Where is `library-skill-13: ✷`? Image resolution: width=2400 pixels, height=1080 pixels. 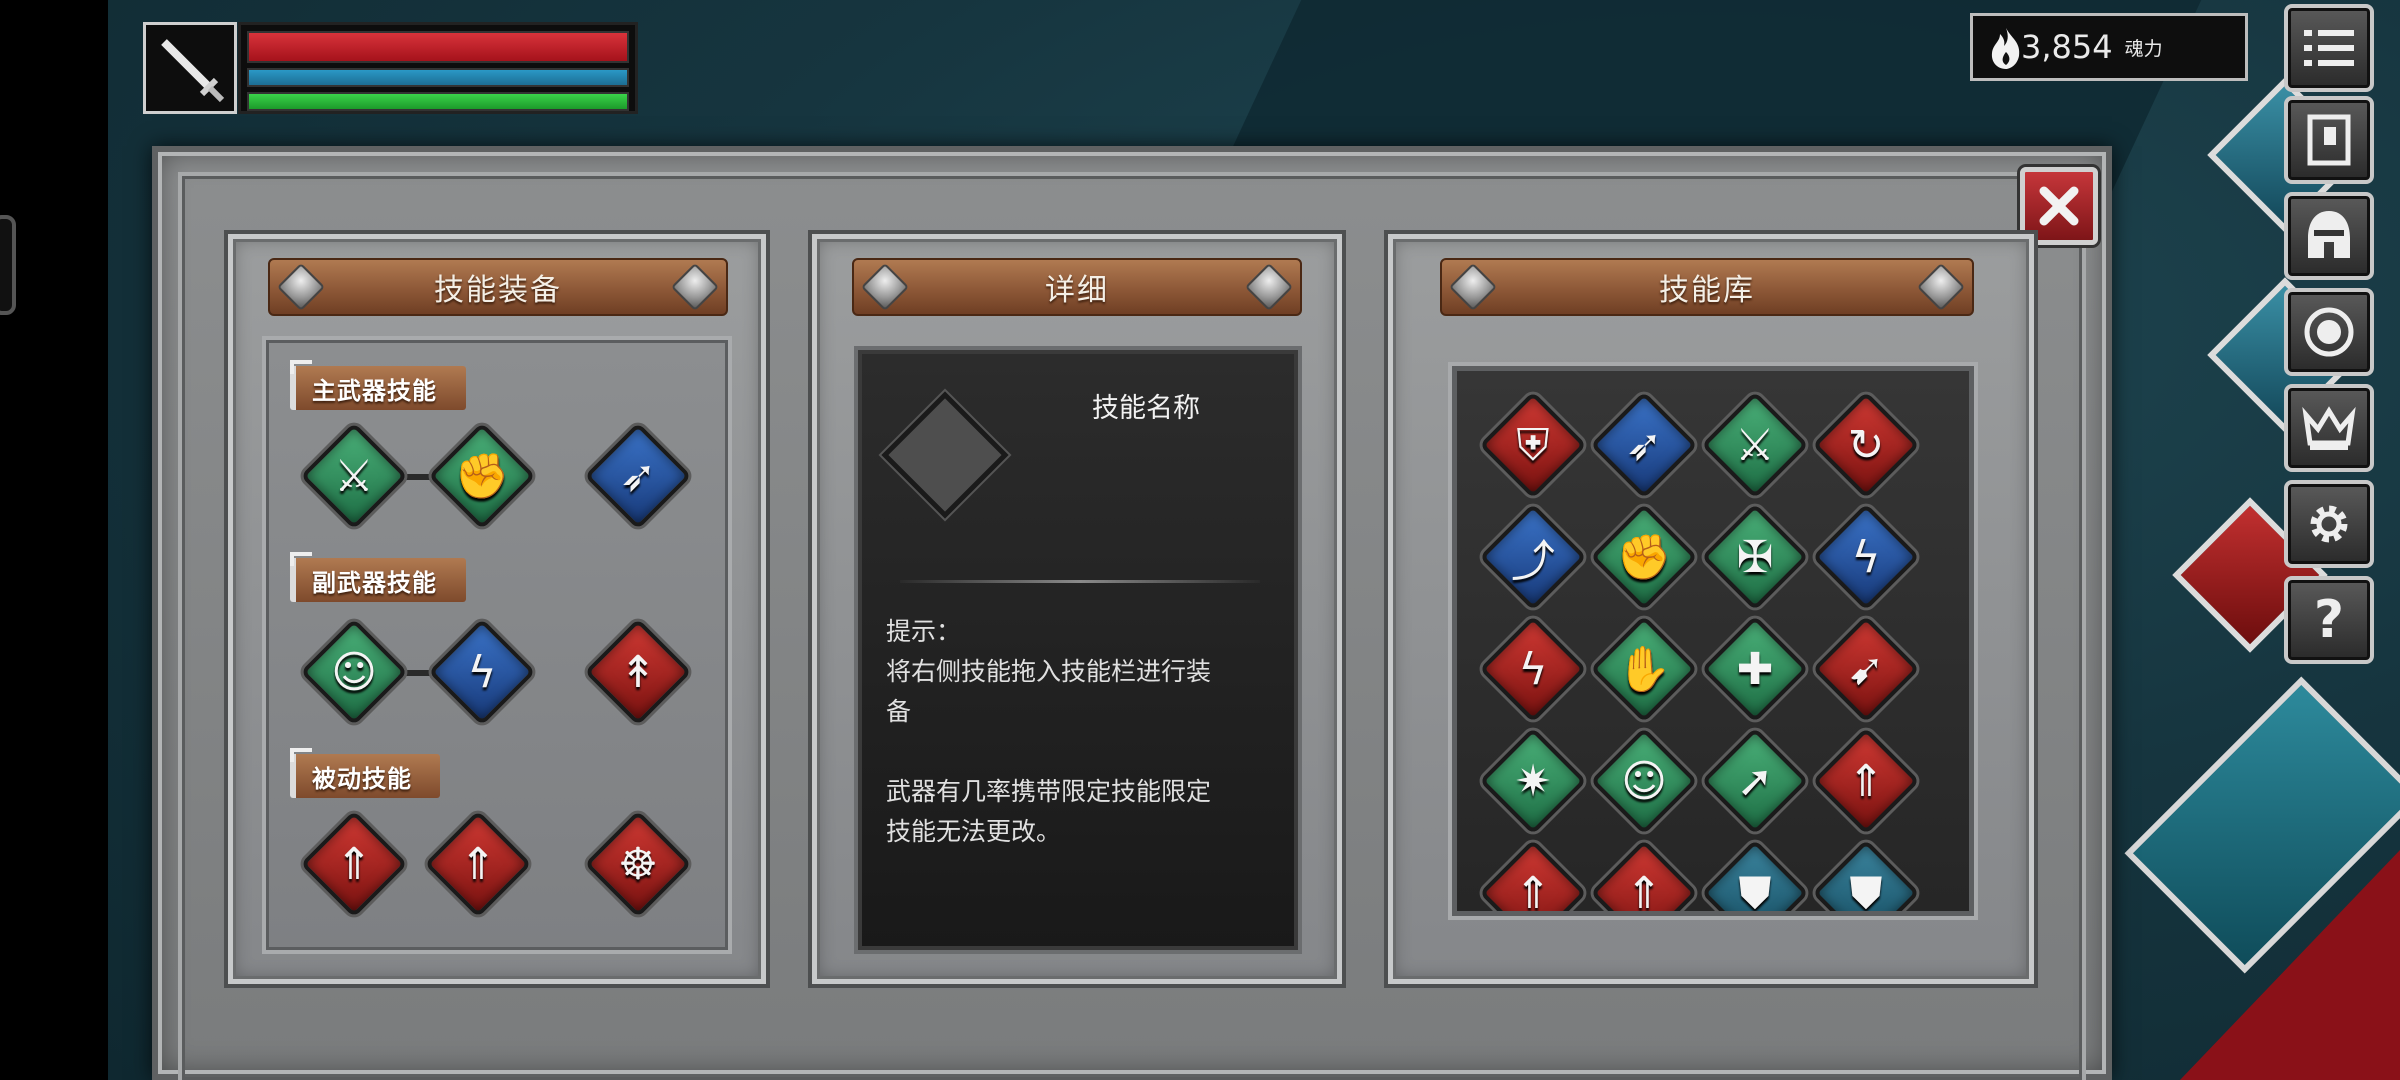
library-skill-13: ✷ is located at coordinates (1533, 781).